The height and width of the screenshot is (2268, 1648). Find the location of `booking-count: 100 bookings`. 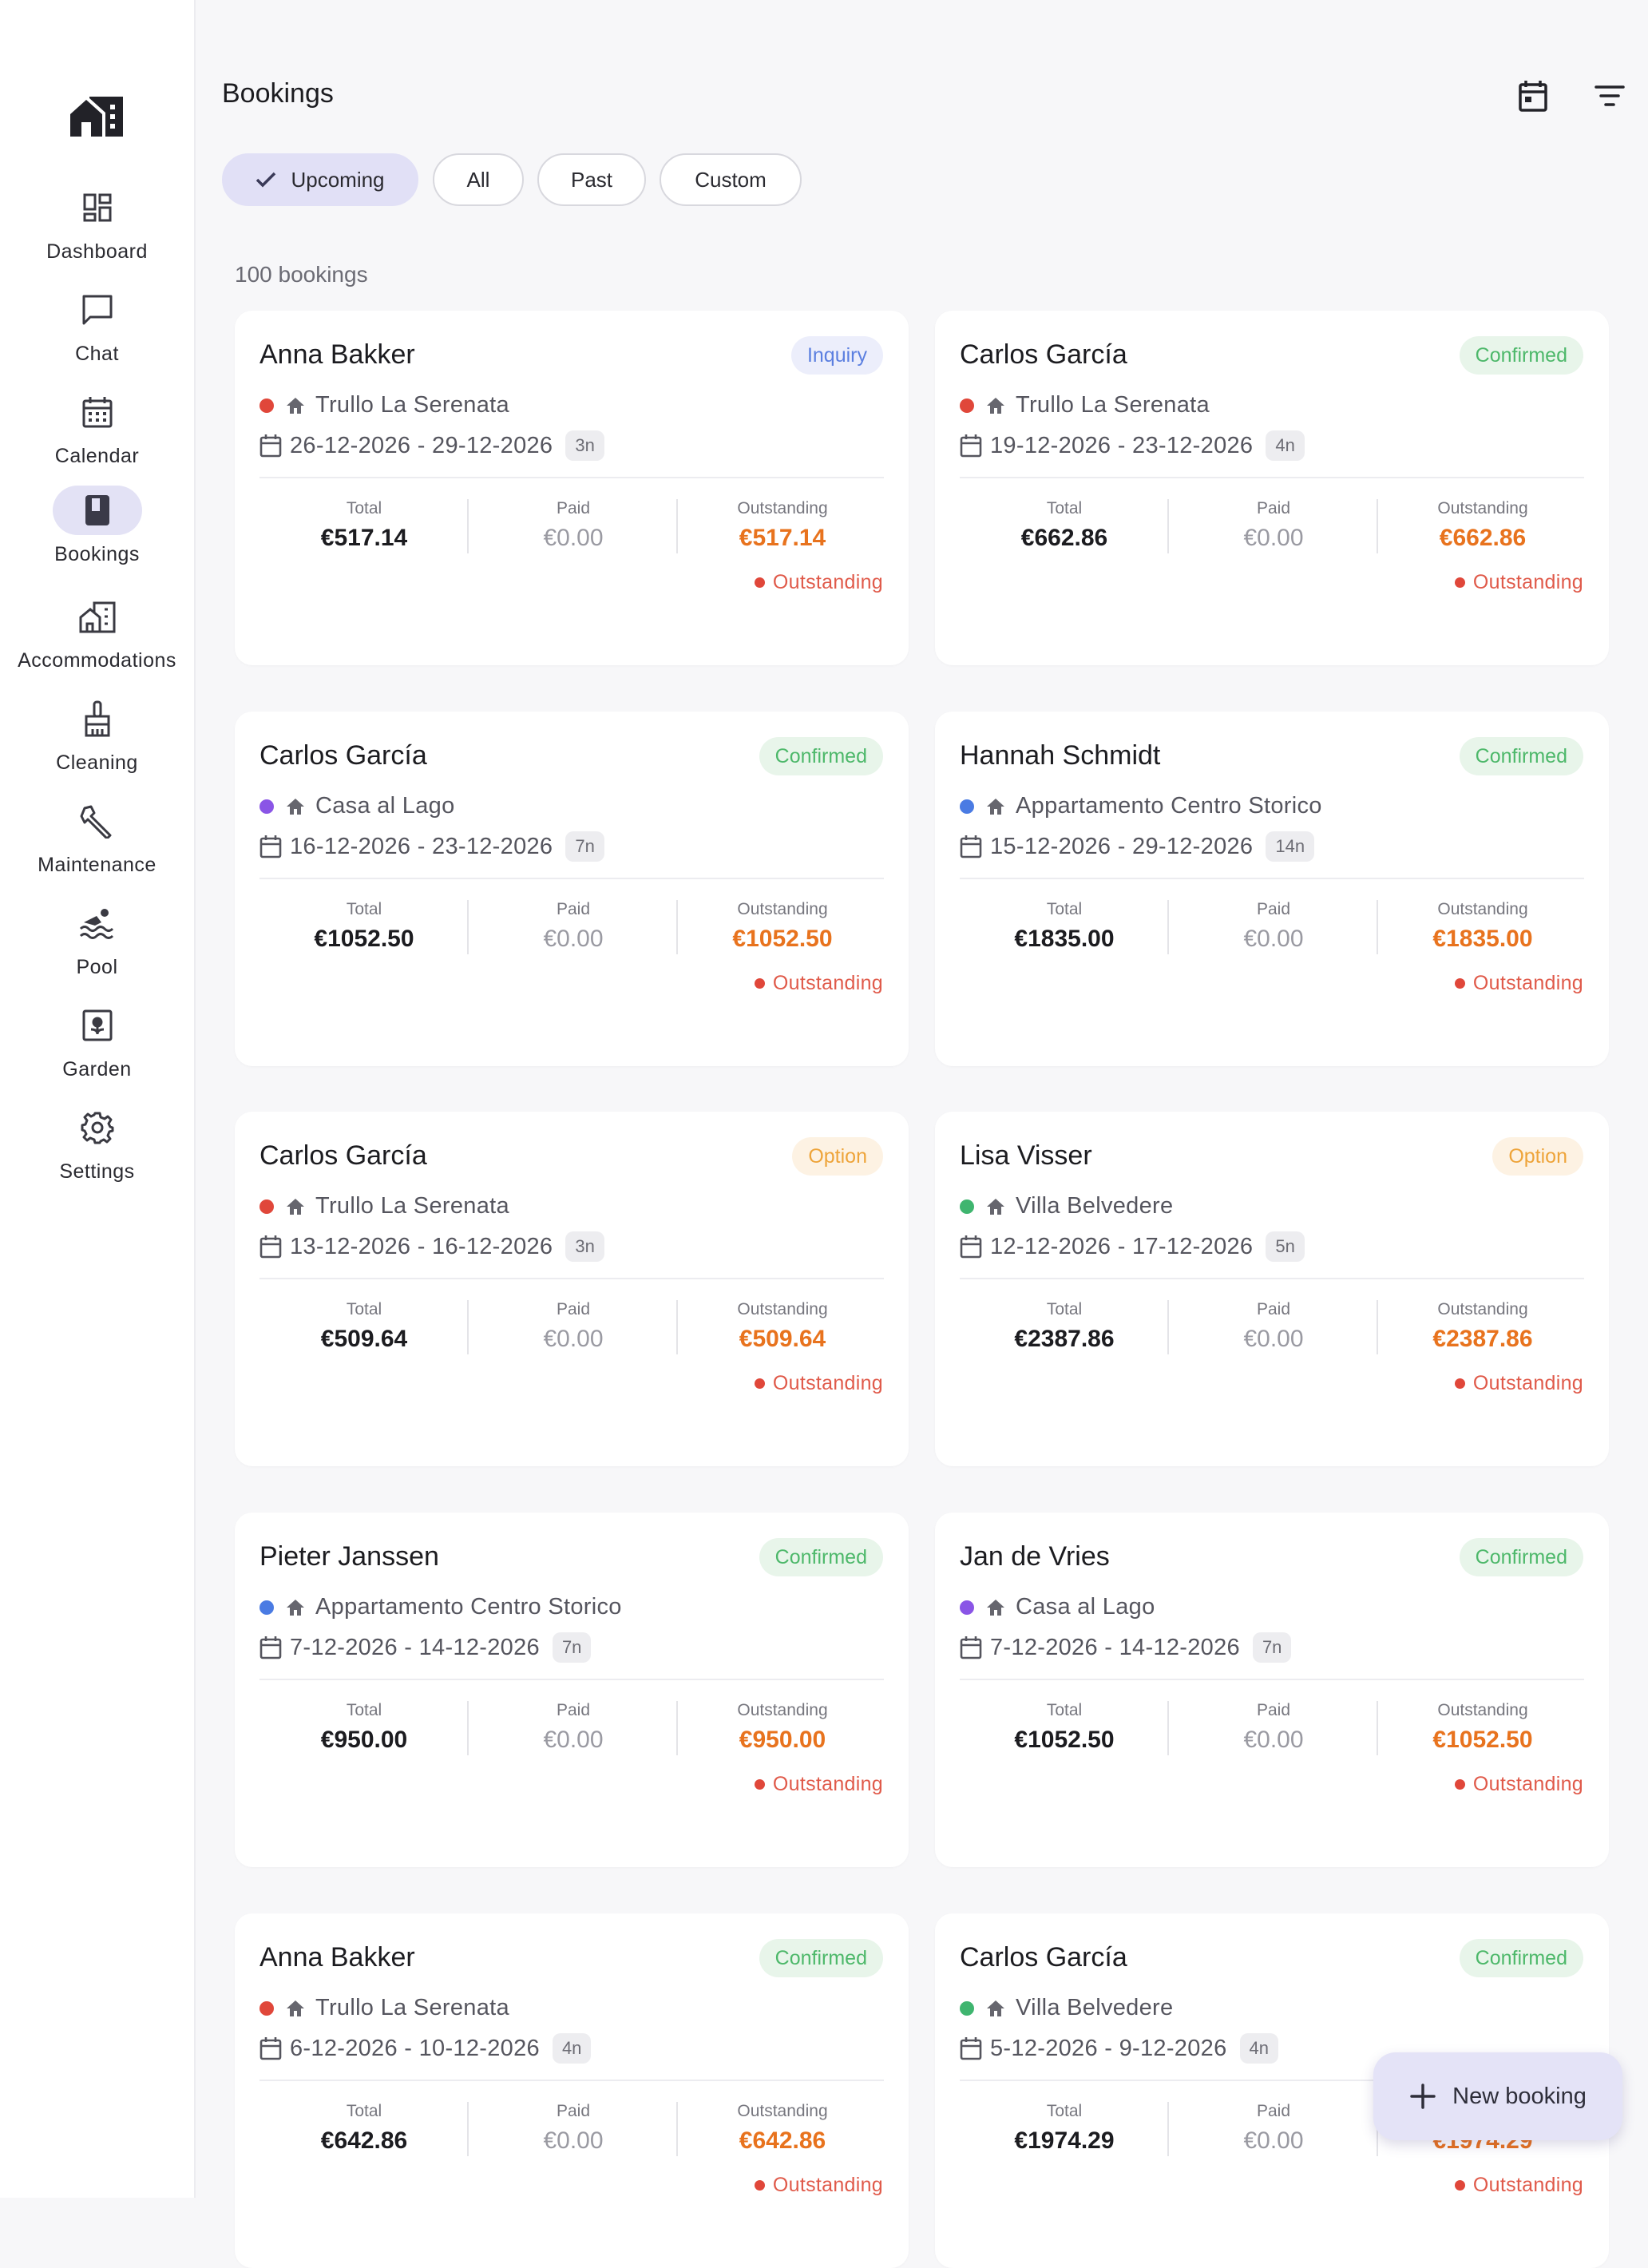

booking-count: 100 bookings is located at coordinates (301, 274).